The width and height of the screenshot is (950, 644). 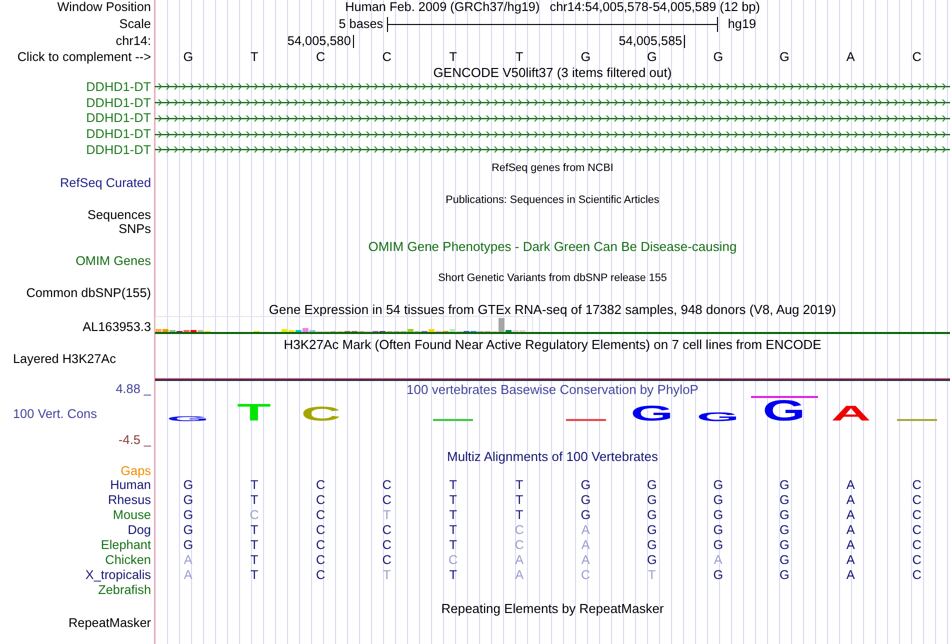 What do you see at coordinates (64, 359) in the screenshot?
I see `track-label: Layered H3K27Ac` at bounding box center [64, 359].